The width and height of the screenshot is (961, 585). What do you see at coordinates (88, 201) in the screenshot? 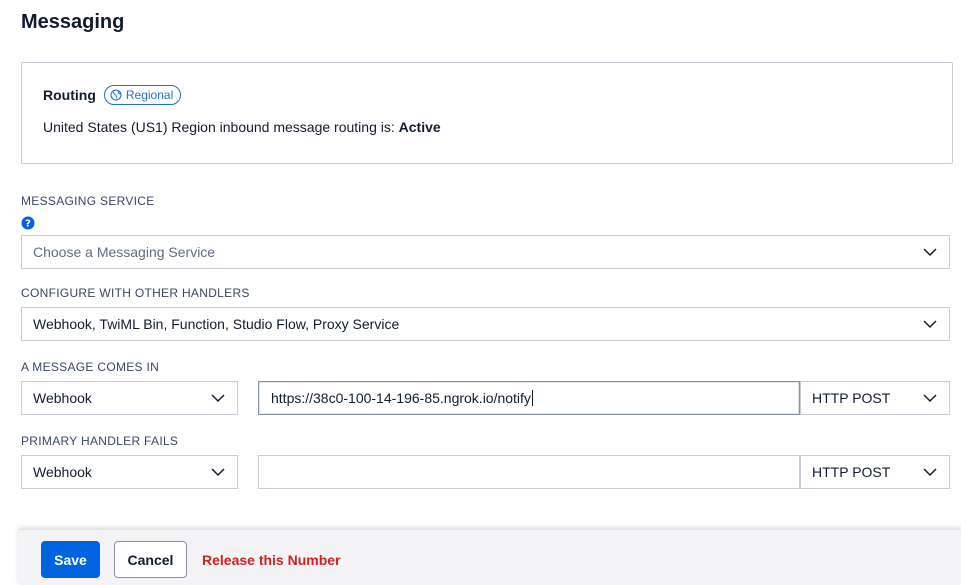
I see `messaging-service-label: MESSAGING SERVICE` at bounding box center [88, 201].